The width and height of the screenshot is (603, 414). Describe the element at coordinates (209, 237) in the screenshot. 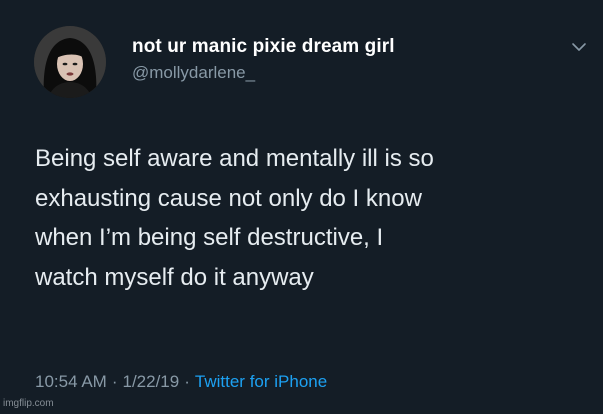

I see `tweet-text-line: when I’m being self destructive, I` at that location.